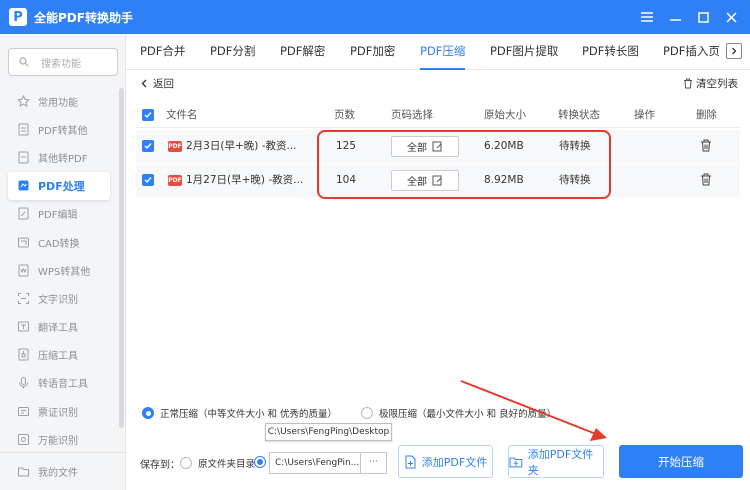 Image resolution: width=750 pixels, height=490 pixels. I want to click on search-placeholder: 搜索功能, so click(61, 64).